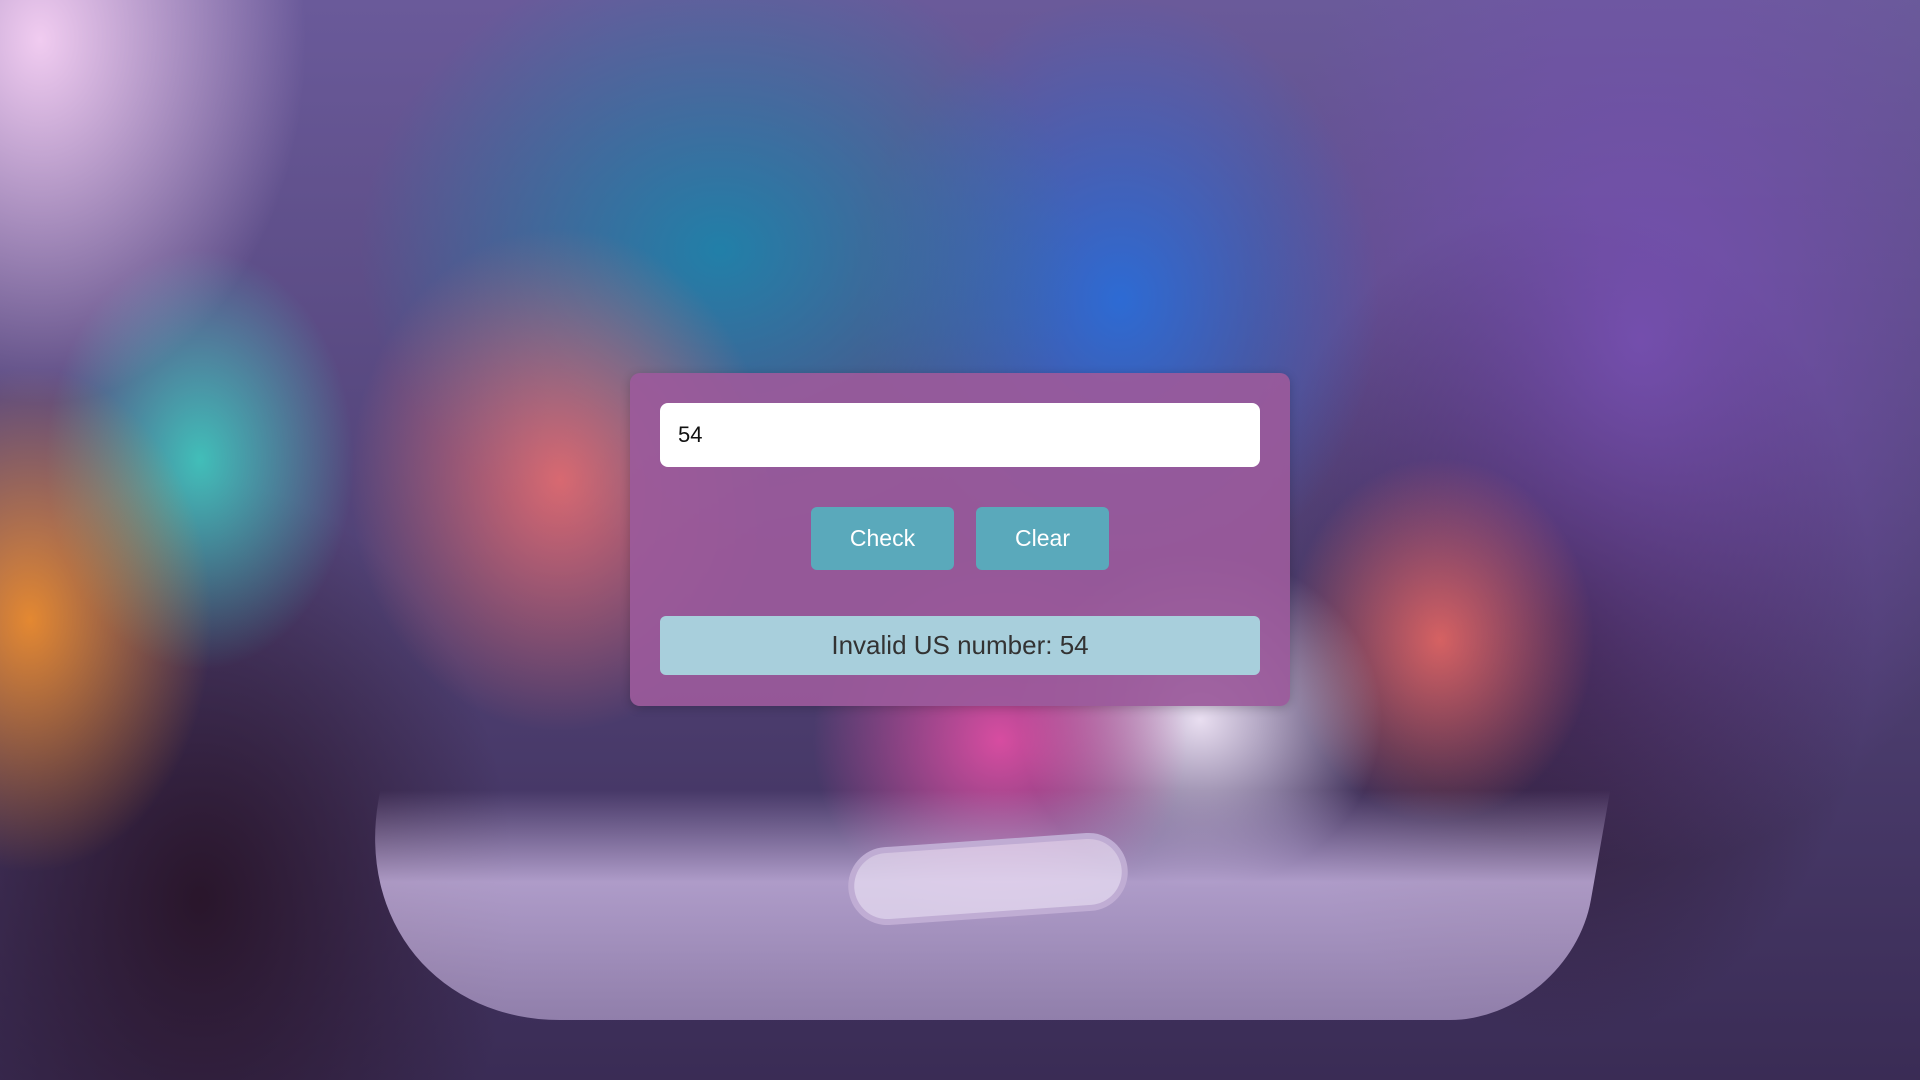 The height and width of the screenshot is (1080, 1920). What do you see at coordinates (960, 645) in the screenshot?
I see `result-message: Invalid US number: 54` at bounding box center [960, 645].